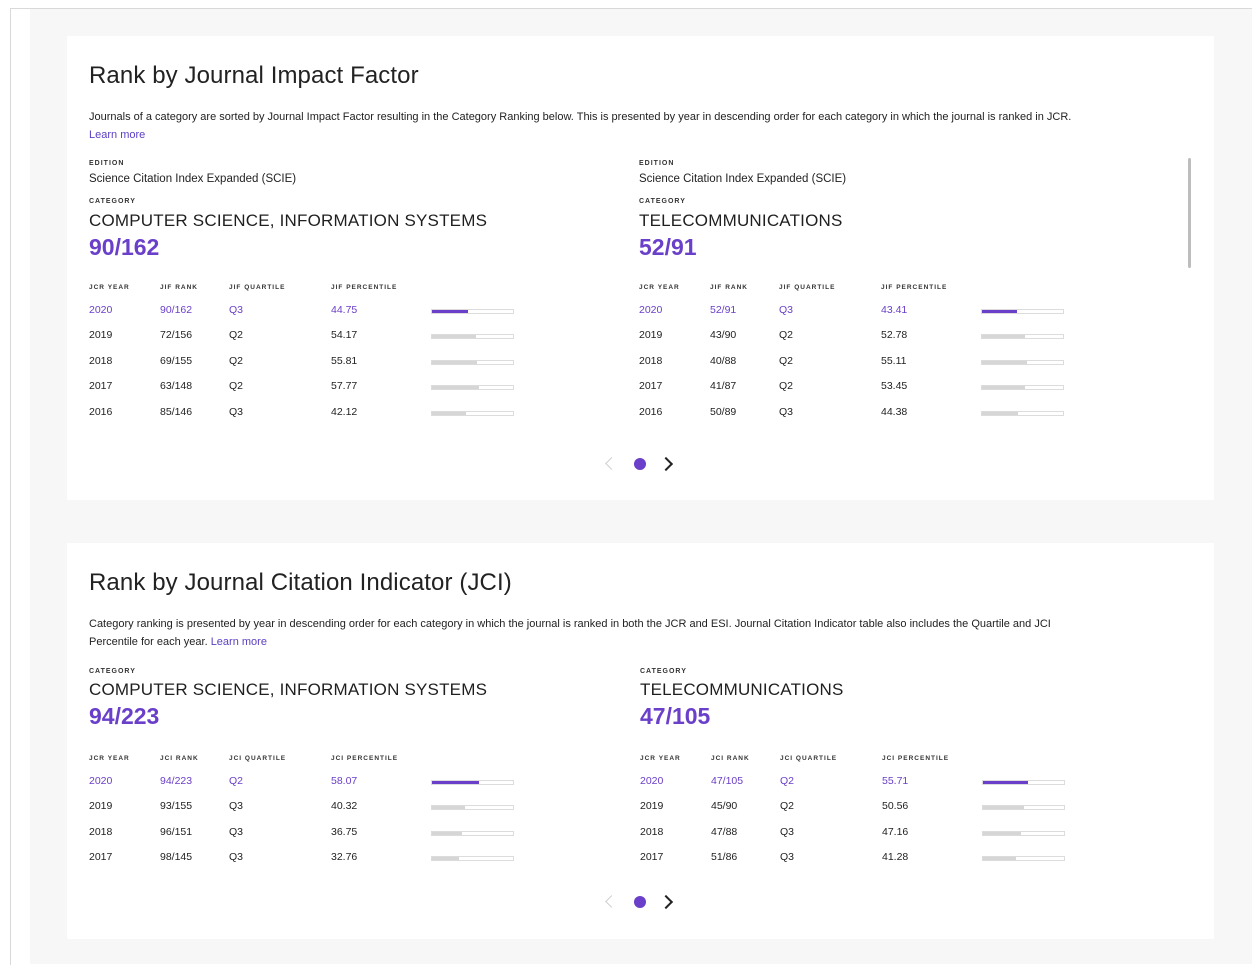  Describe the element at coordinates (809, 758) in the screenshot. I see `column-header: JCI QUARTILE` at that location.